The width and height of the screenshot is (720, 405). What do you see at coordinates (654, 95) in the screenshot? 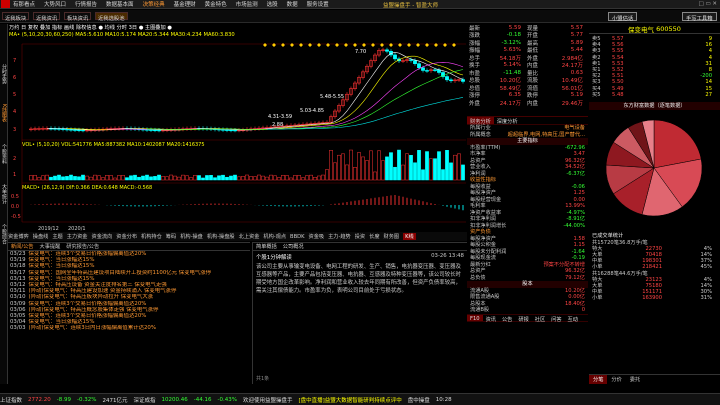
I see `order-row: 买5 5.48 27` at bounding box center [654, 95].